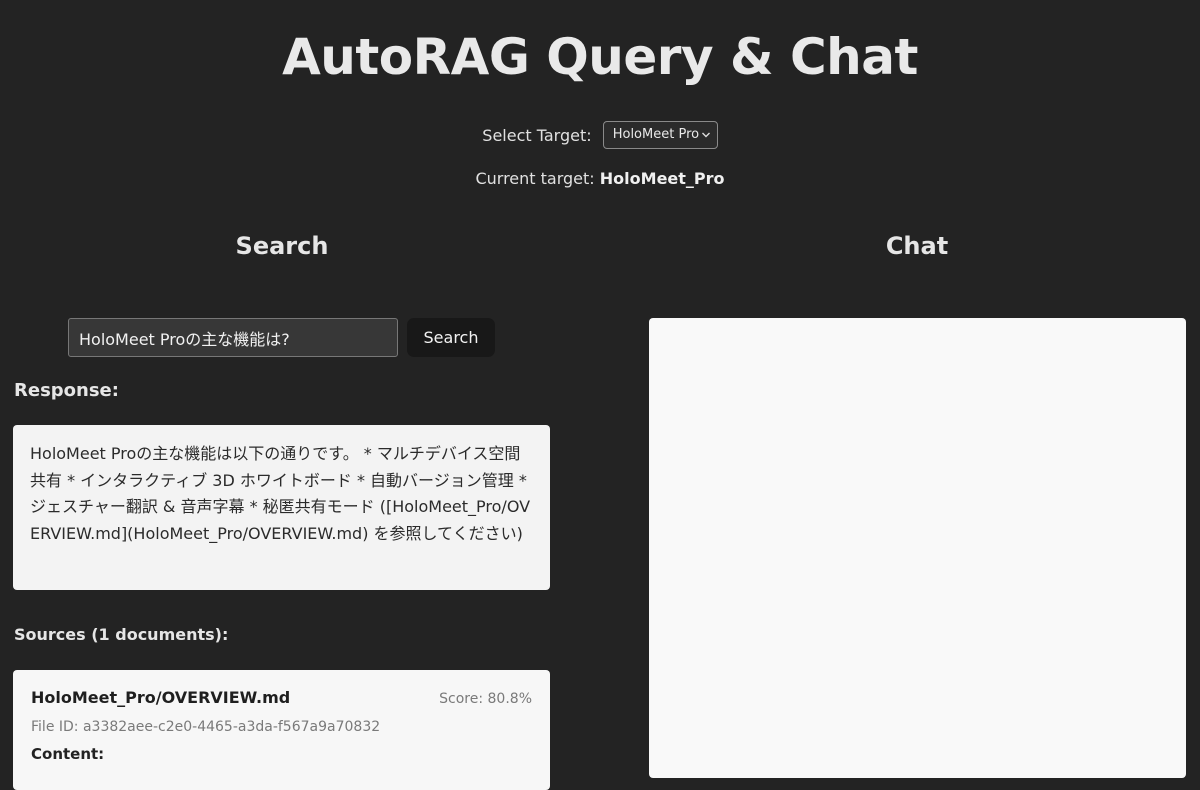  I want to click on select-target-label: Select Target:, so click(537, 135).